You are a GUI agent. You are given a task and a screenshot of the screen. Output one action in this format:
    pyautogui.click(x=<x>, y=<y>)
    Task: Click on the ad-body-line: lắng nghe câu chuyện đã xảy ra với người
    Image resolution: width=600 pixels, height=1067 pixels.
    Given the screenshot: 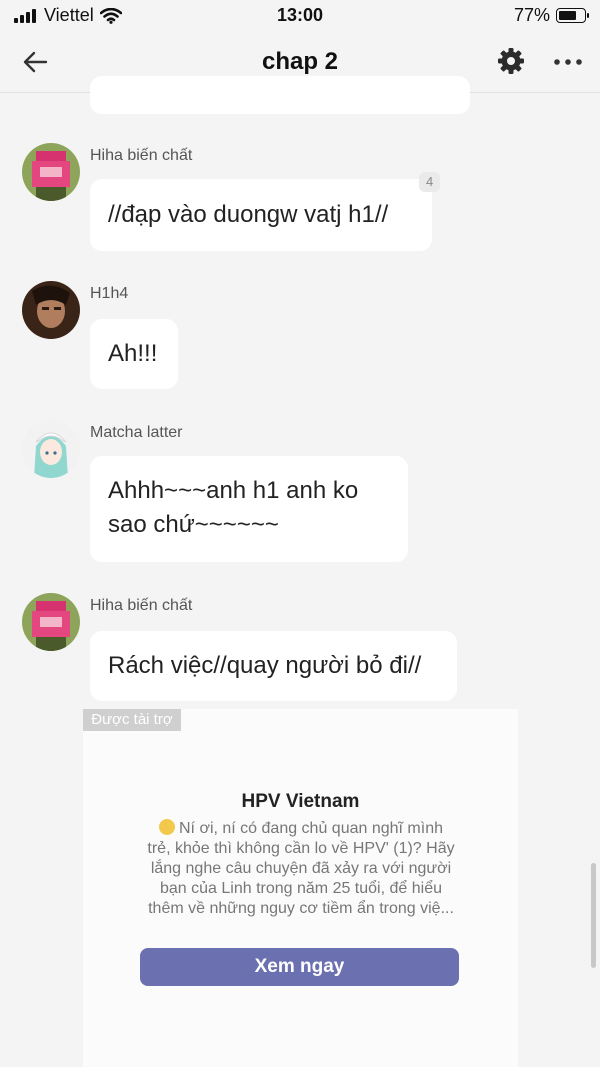 What is the action you would take?
    pyautogui.click(x=301, y=868)
    